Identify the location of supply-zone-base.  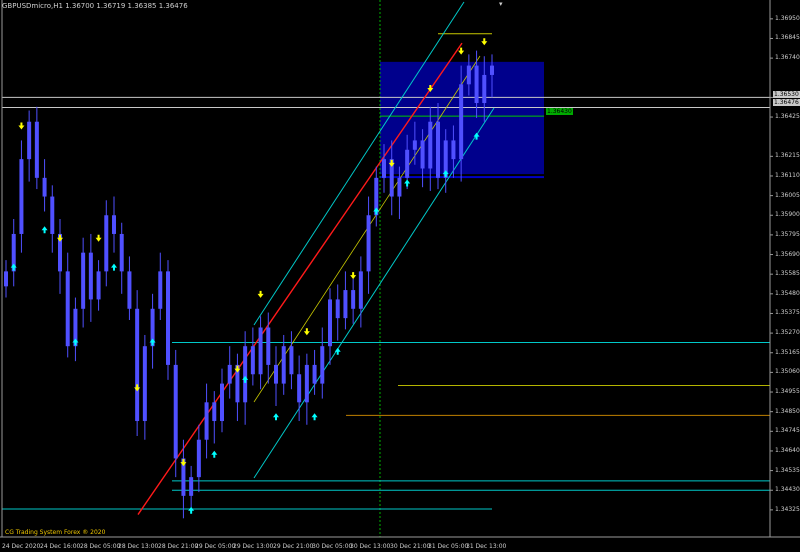
(462, 177).